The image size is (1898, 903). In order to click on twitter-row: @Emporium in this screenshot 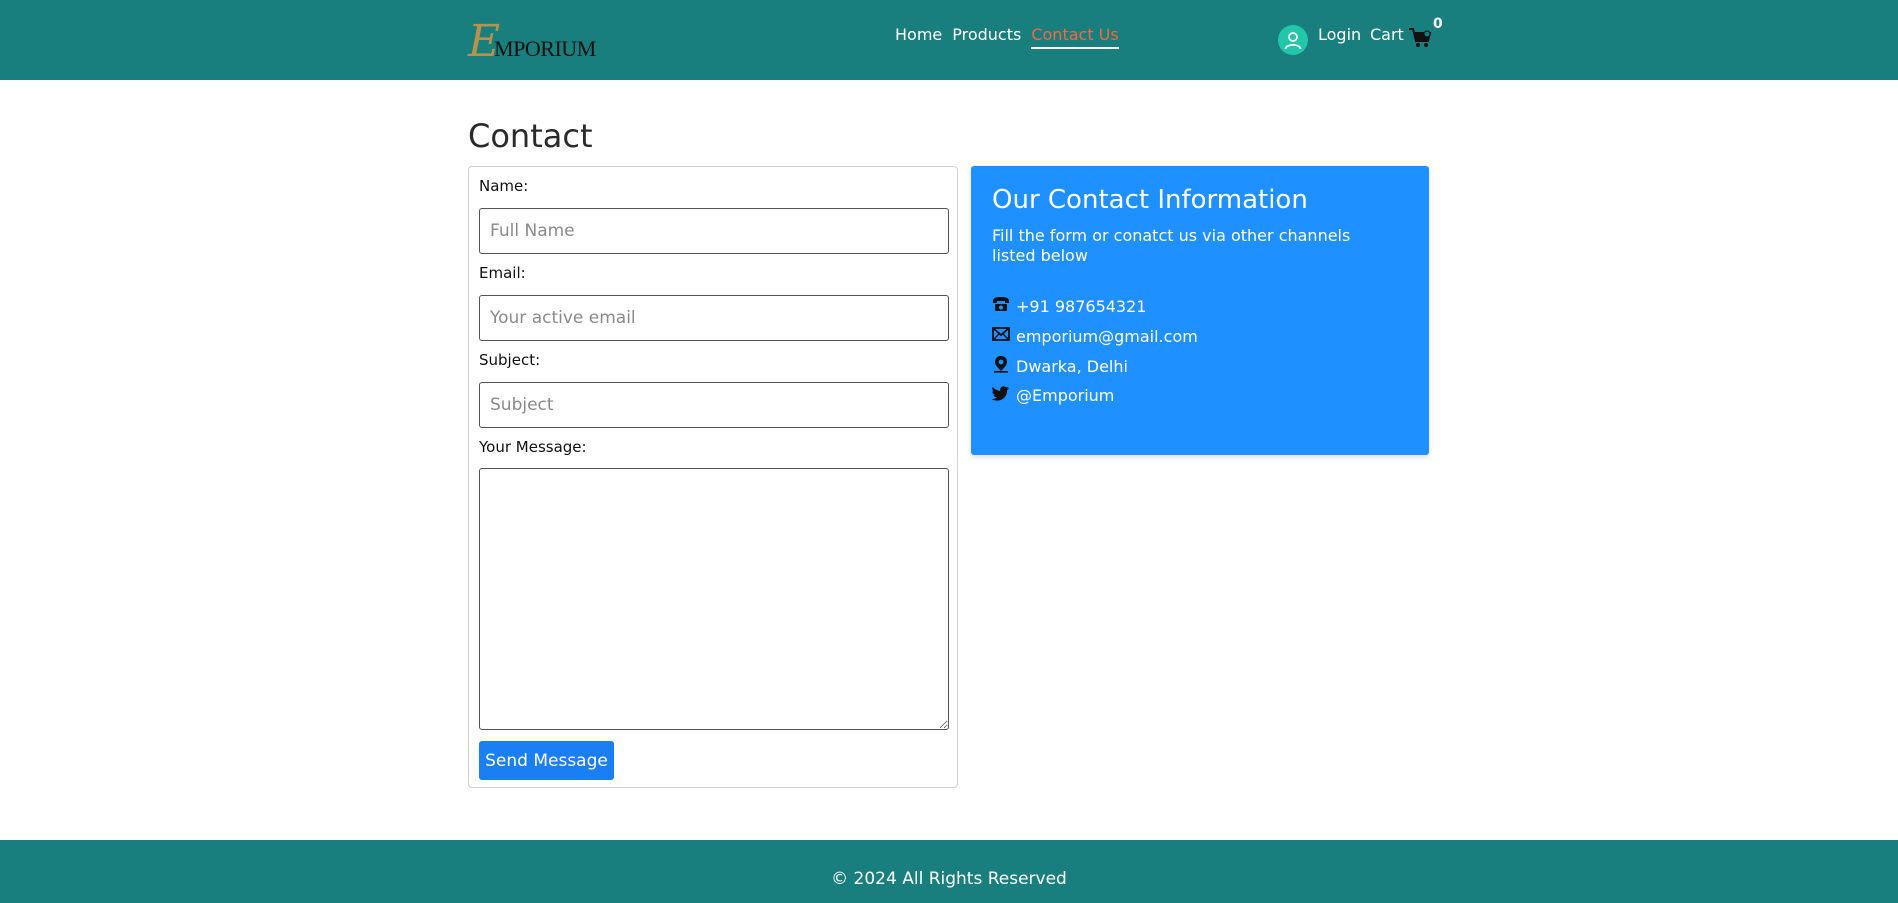, I will do `click(1052, 395)`.